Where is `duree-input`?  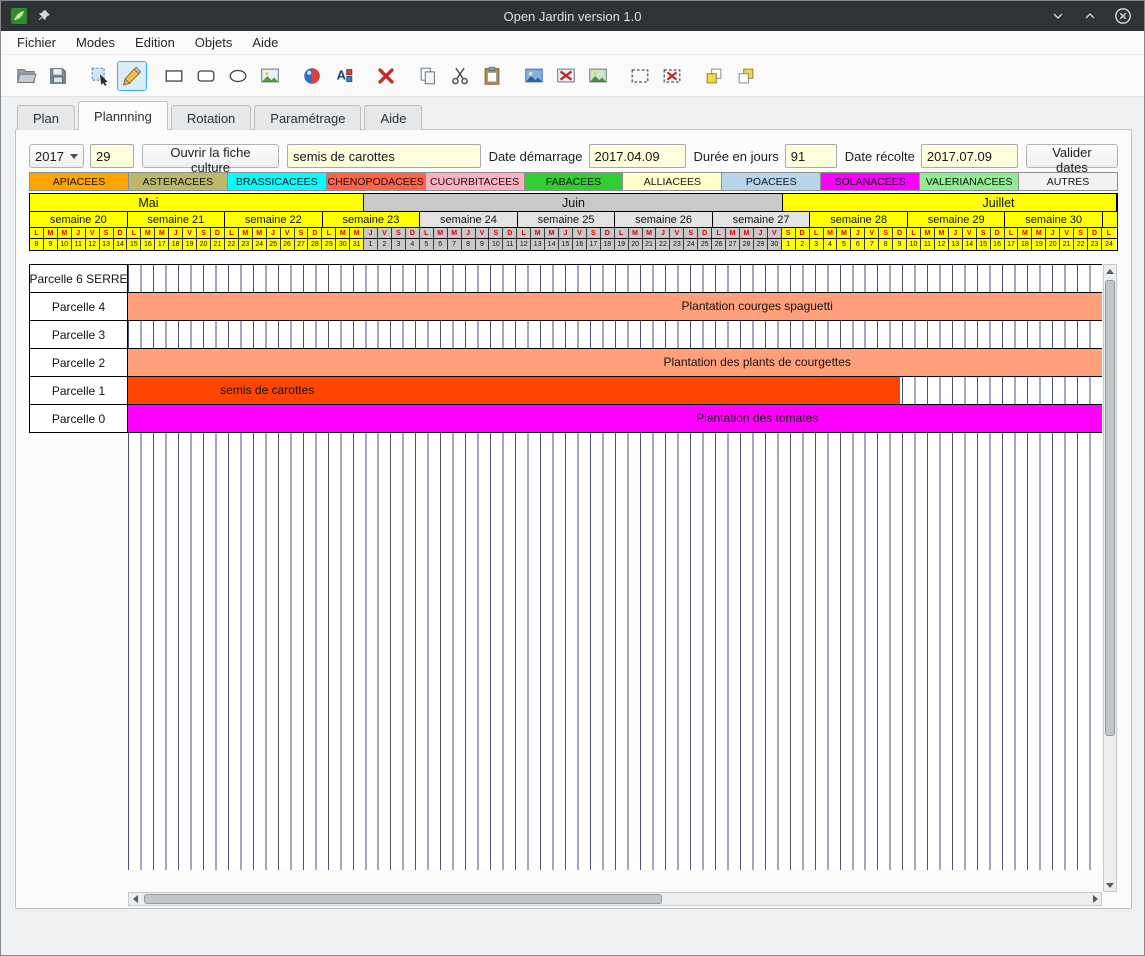 duree-input is located at coordinates (810, 156).